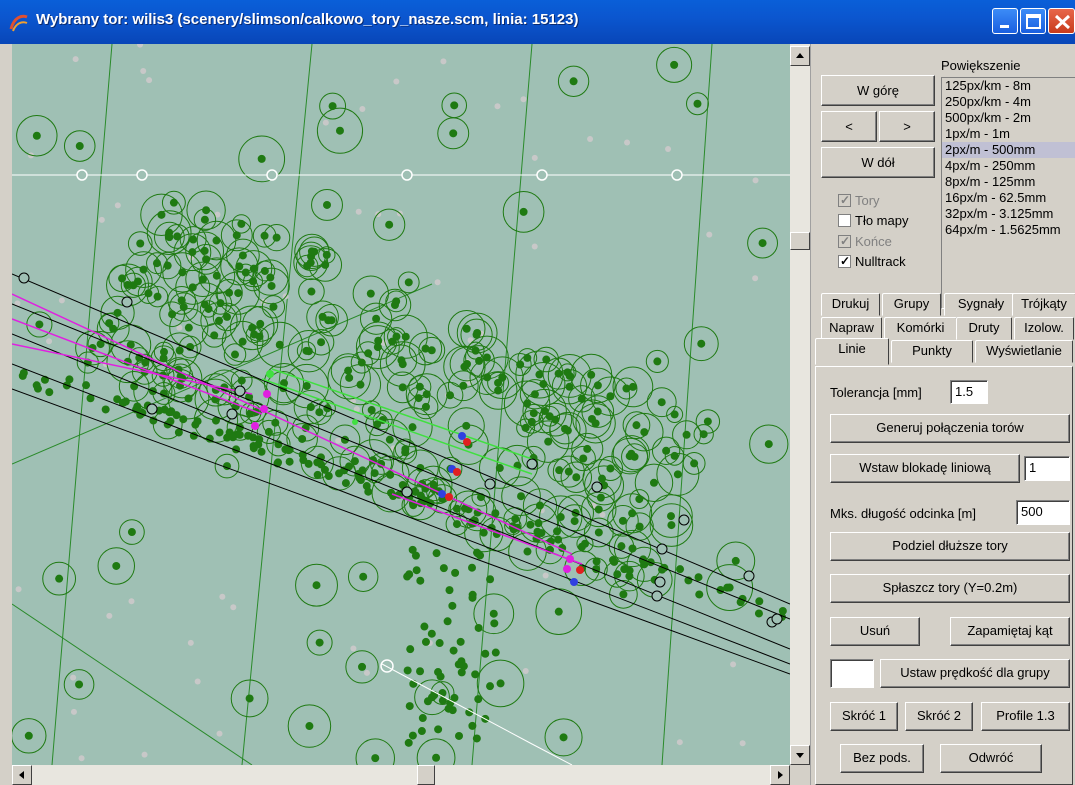 This screenshot has width=1075, height=785. I want to click on move-down-button: W dół, so click(878, 162).